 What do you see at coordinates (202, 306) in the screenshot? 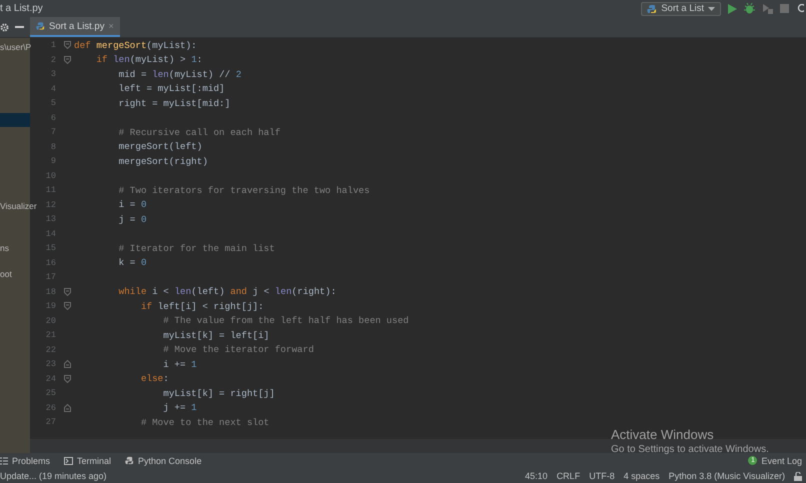
I see `code-line: if left[i] < right[j]:` at bounding box center [202, 306].